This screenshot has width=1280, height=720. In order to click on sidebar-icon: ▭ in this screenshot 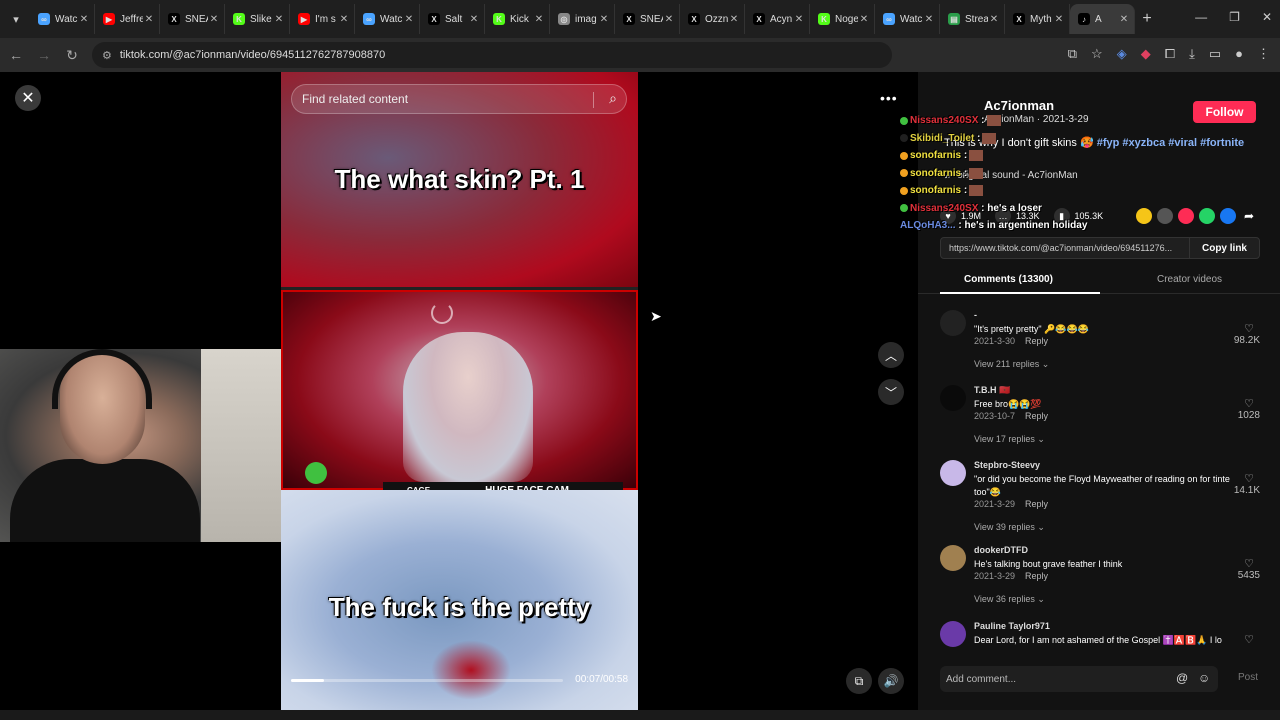, I will do `click(1215, 54)`.